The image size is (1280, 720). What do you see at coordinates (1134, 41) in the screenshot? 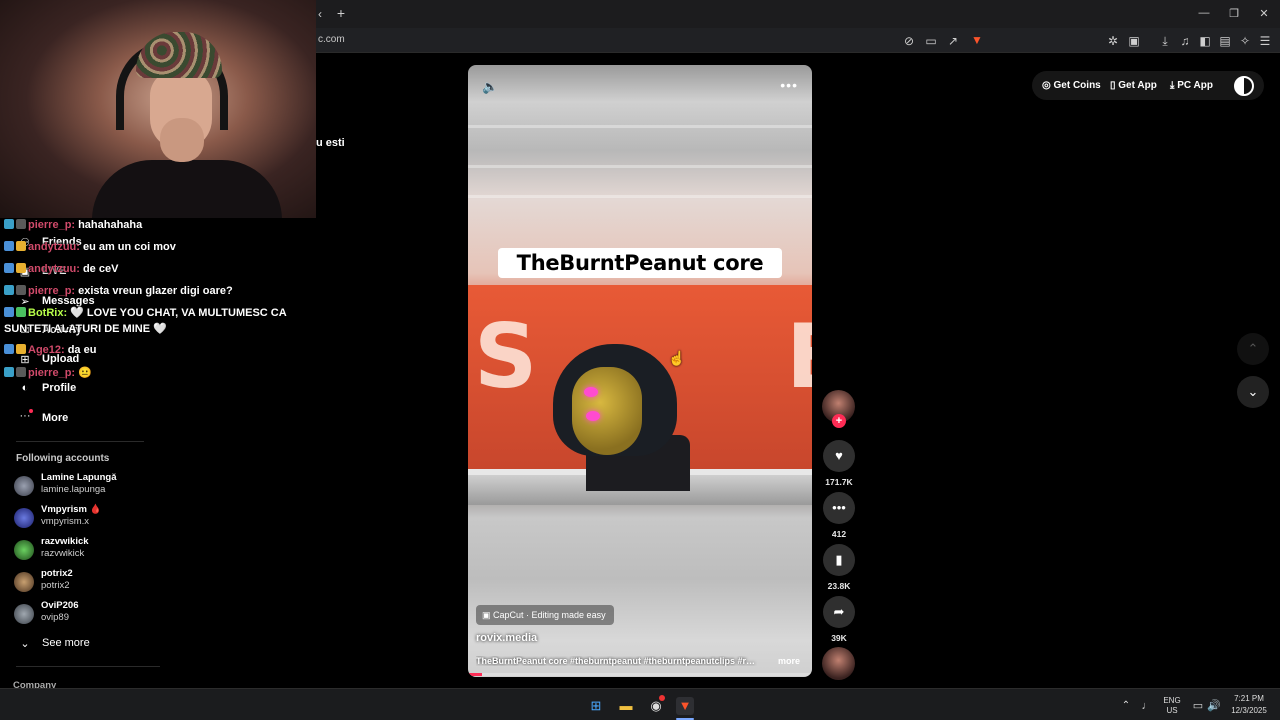
I see `screenshot-icon: ▣` at bounding box center [1134, 41].